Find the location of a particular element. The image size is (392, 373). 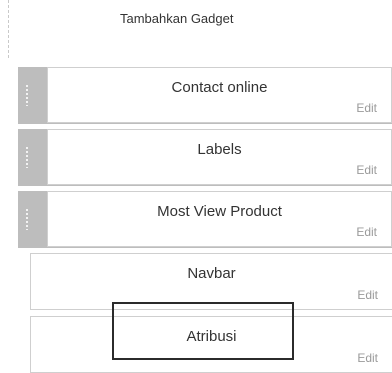

widget-box: Most View Product Edit is located at coordinates (219, 219).